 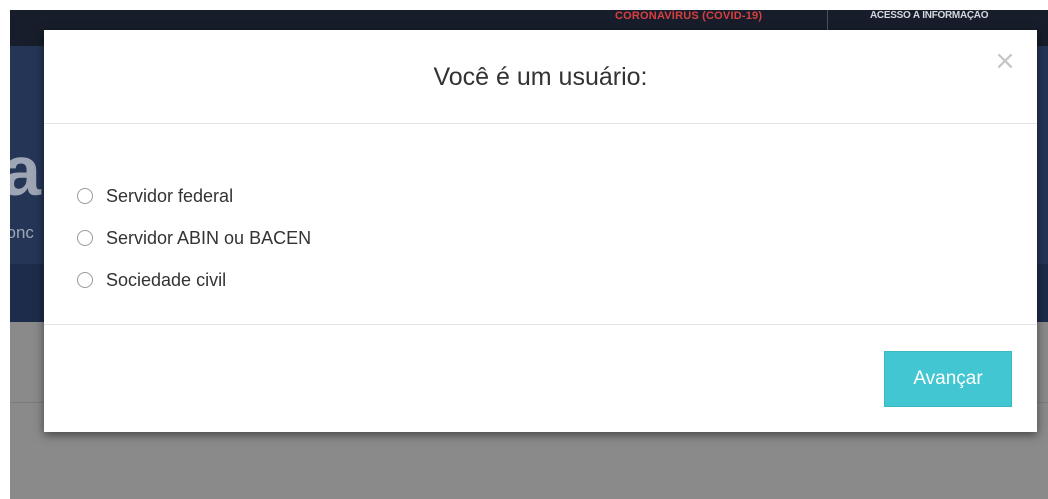 I want to click on option-servidor-federal: Servidor federal, so click(x=155, y=196).